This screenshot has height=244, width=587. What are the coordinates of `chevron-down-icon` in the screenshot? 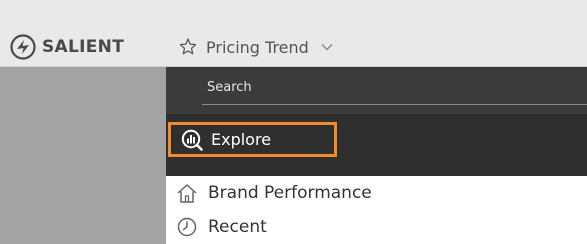 It's located at (327, 47).